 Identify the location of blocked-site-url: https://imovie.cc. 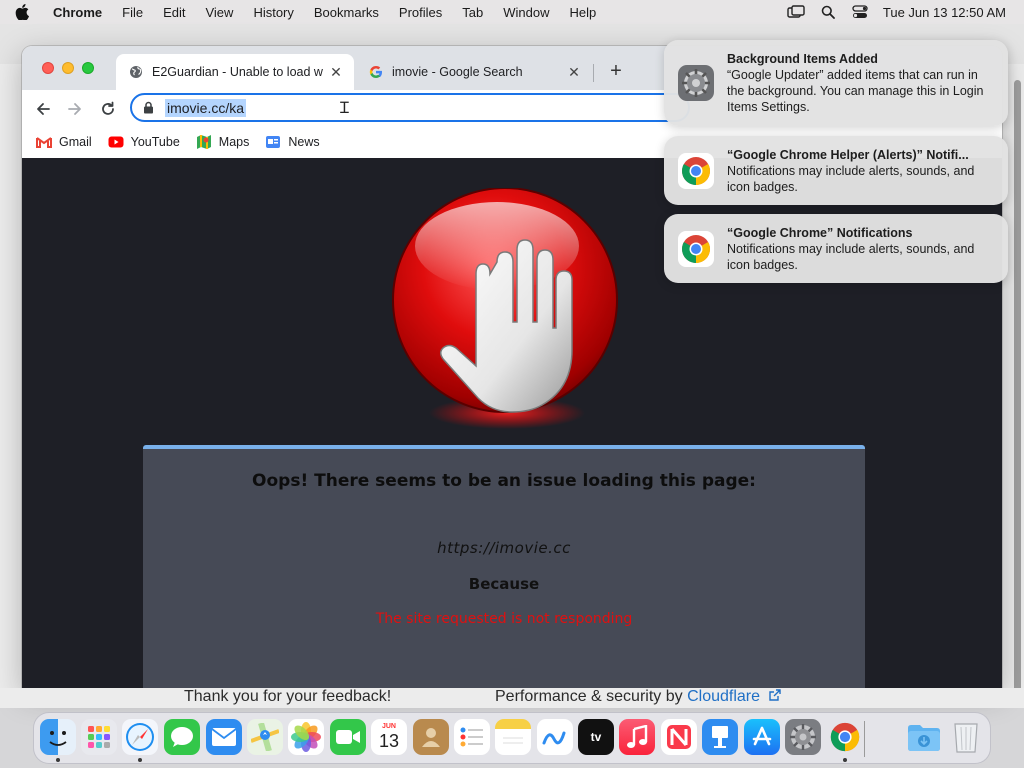
(504, 548).